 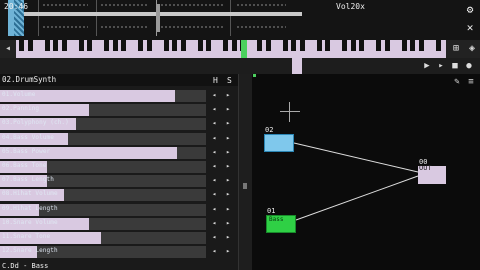 I want to click on column-header-h: H, so click(x=215, y=80).